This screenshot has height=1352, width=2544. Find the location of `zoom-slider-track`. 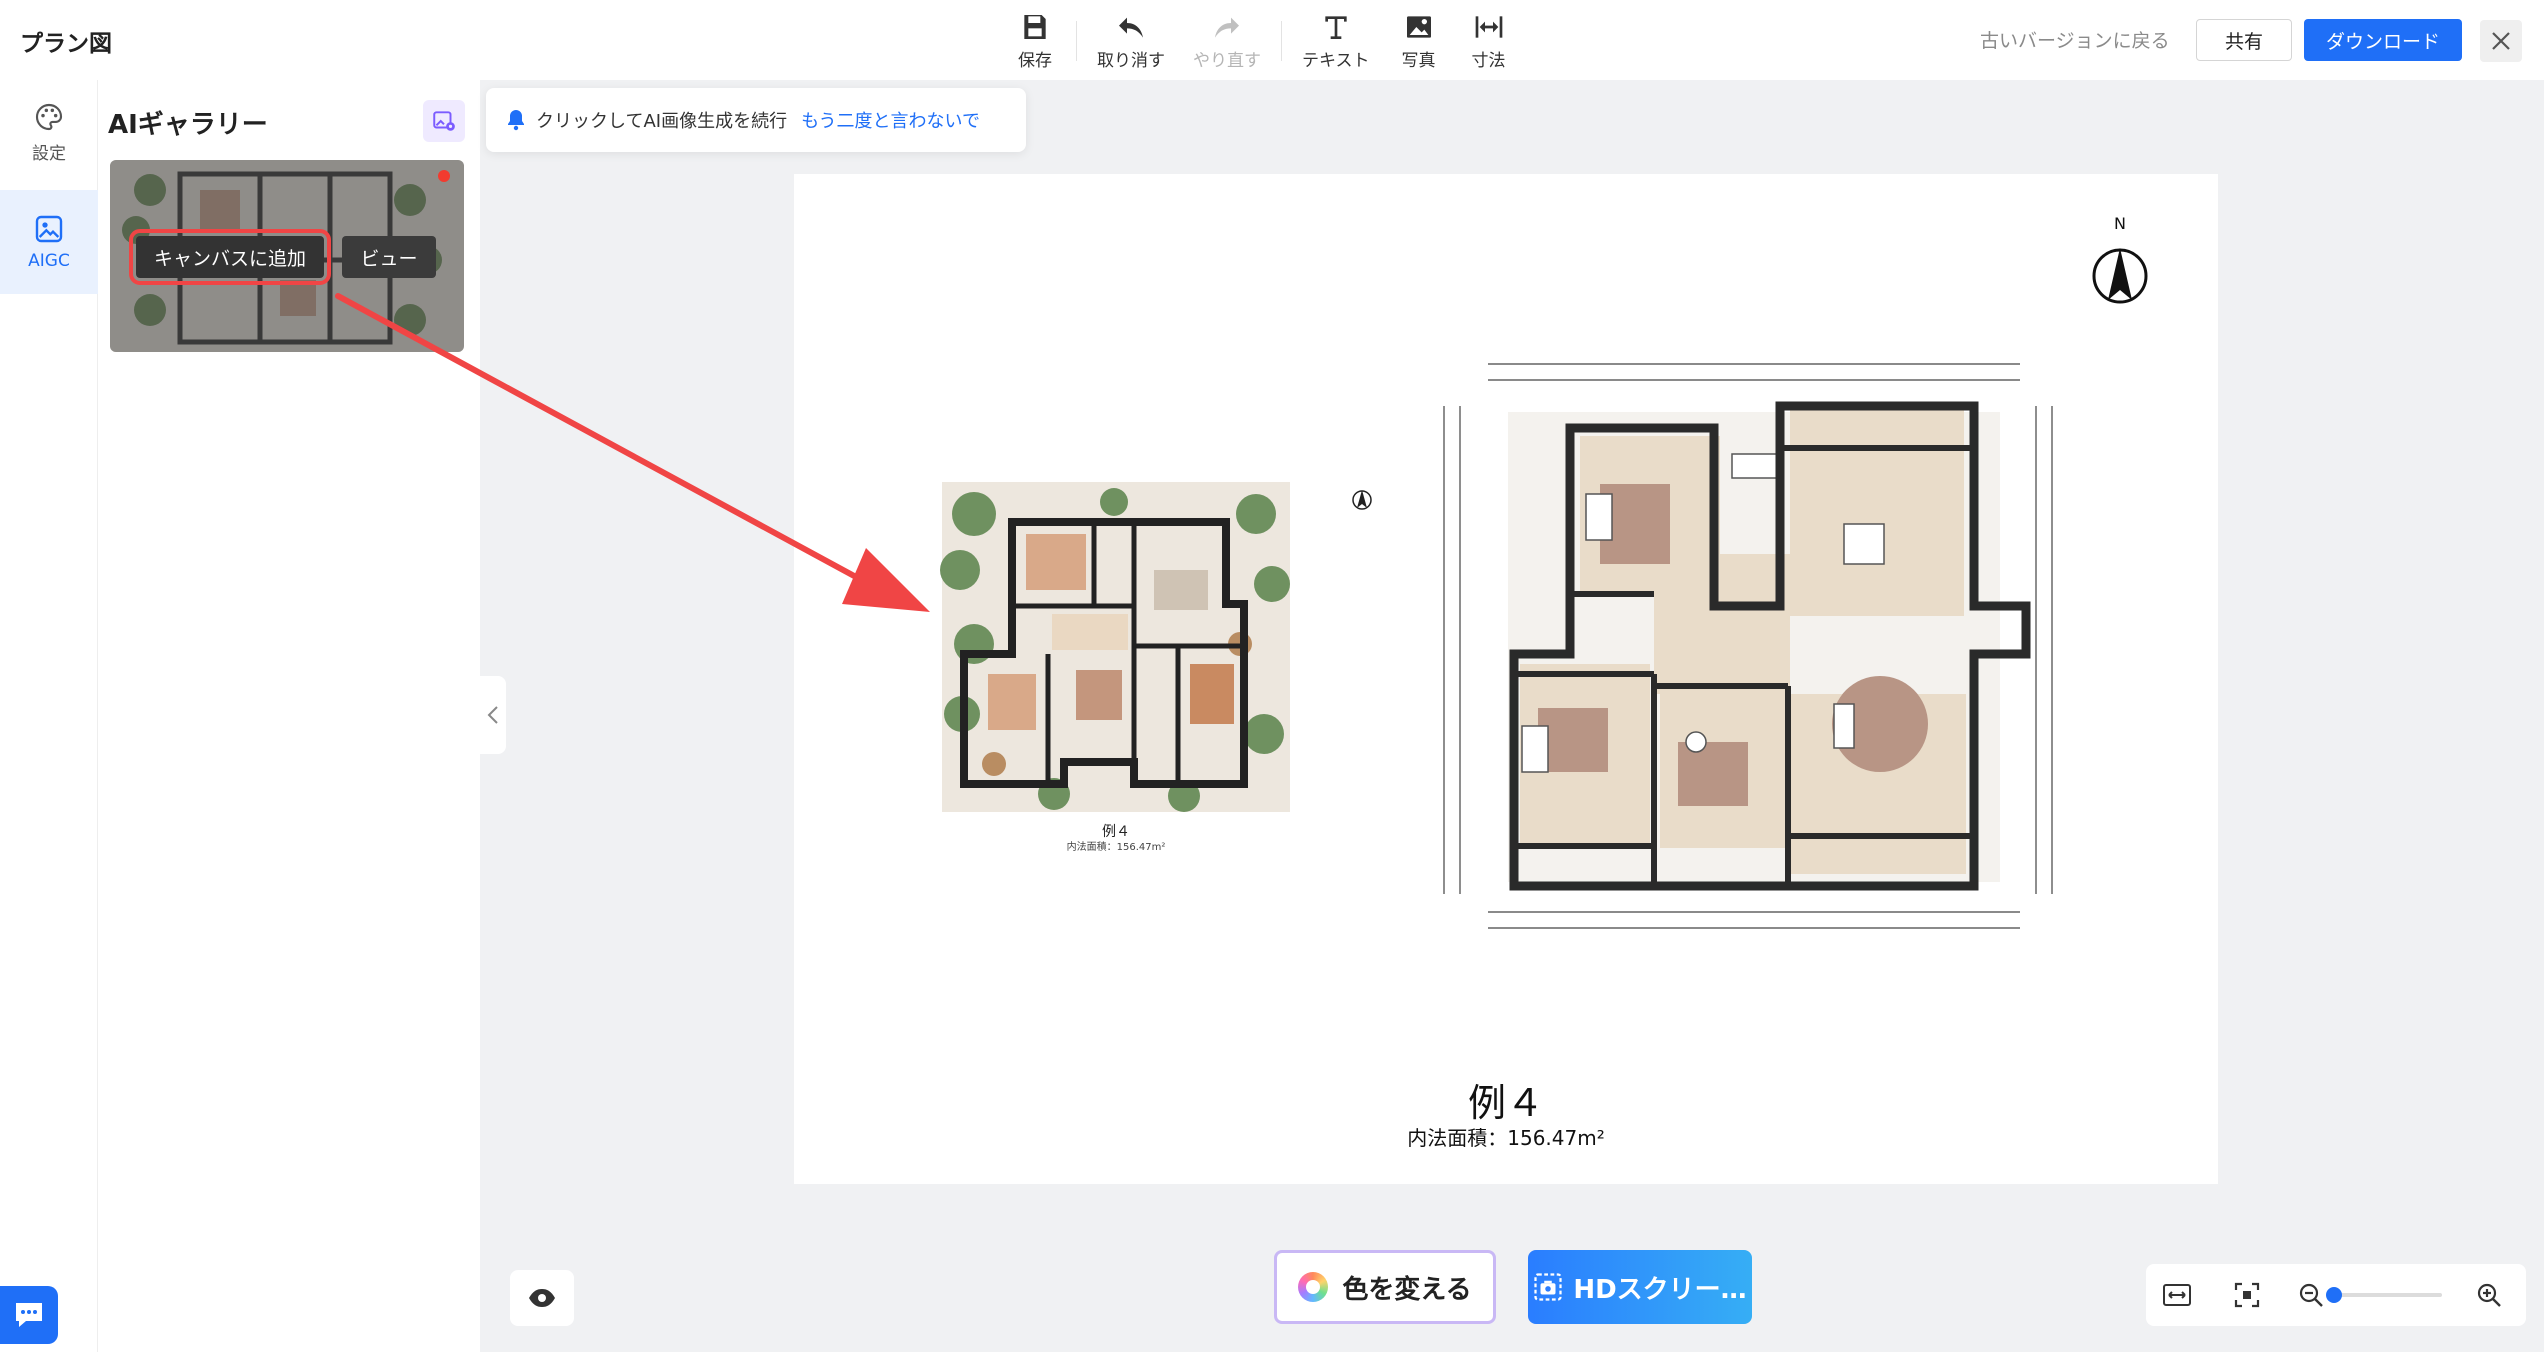

zoom-slider-track is located at coordinates (2387, 1295).